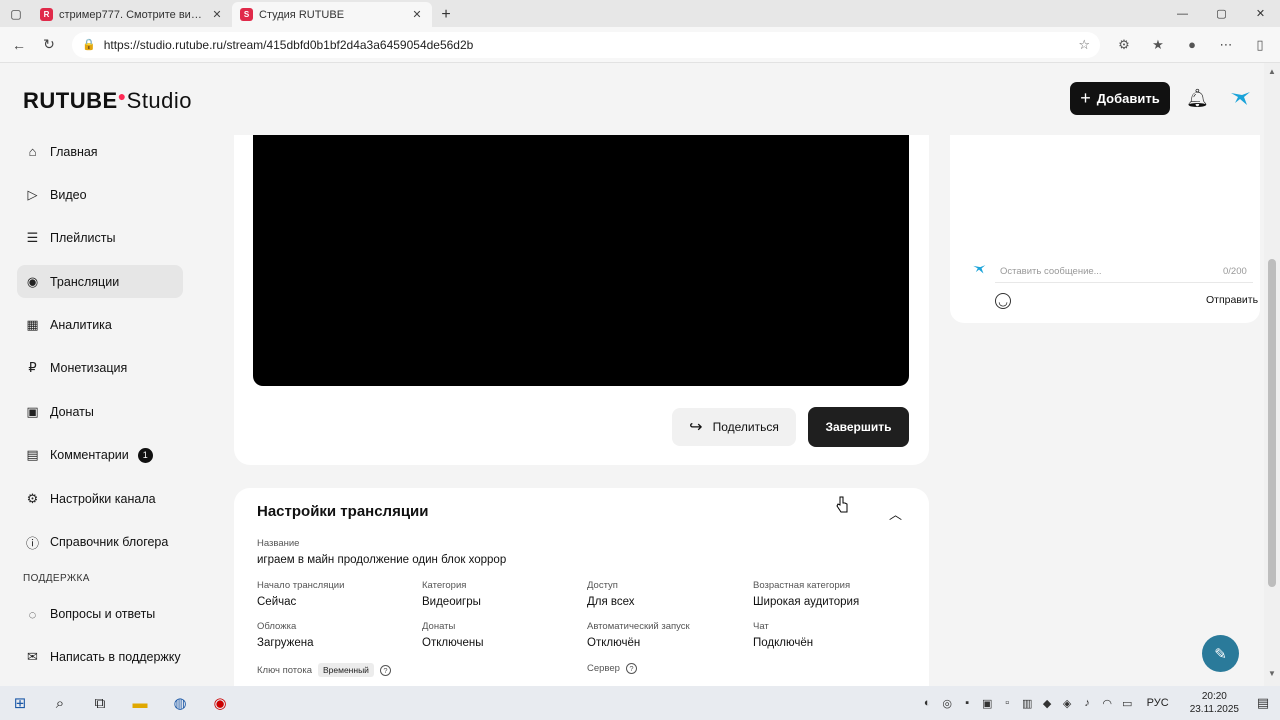  Describe the element at coordinates (85, 281) in the screenshot. I see `sidebar-item-label: Трансляции` at that location.